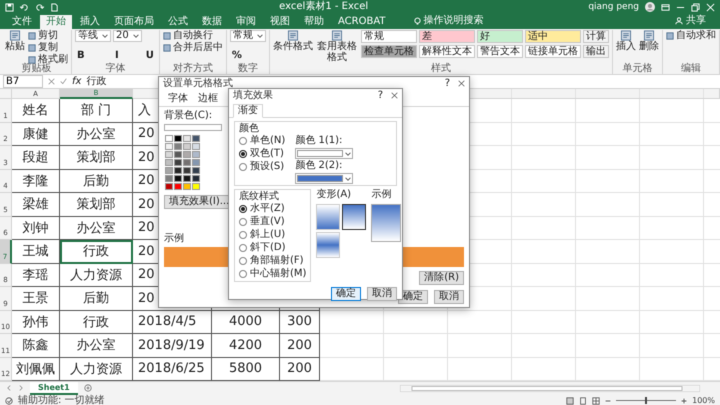 This screenshot has height=405, width=720. I want to click on horizontal-scrollbar, so click(550, 388).